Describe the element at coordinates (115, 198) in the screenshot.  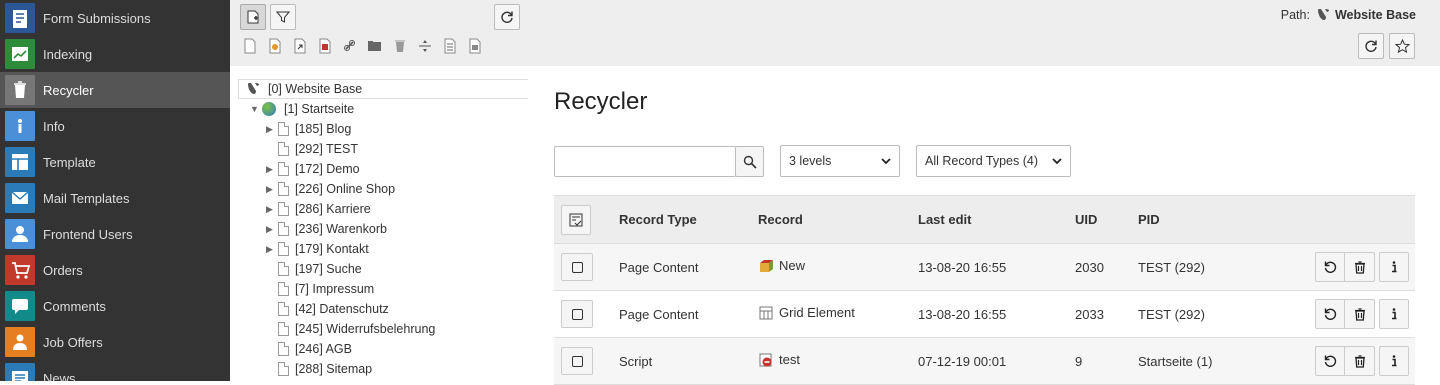
I see `module-item-mail-templates: Mail Templates` at that location.